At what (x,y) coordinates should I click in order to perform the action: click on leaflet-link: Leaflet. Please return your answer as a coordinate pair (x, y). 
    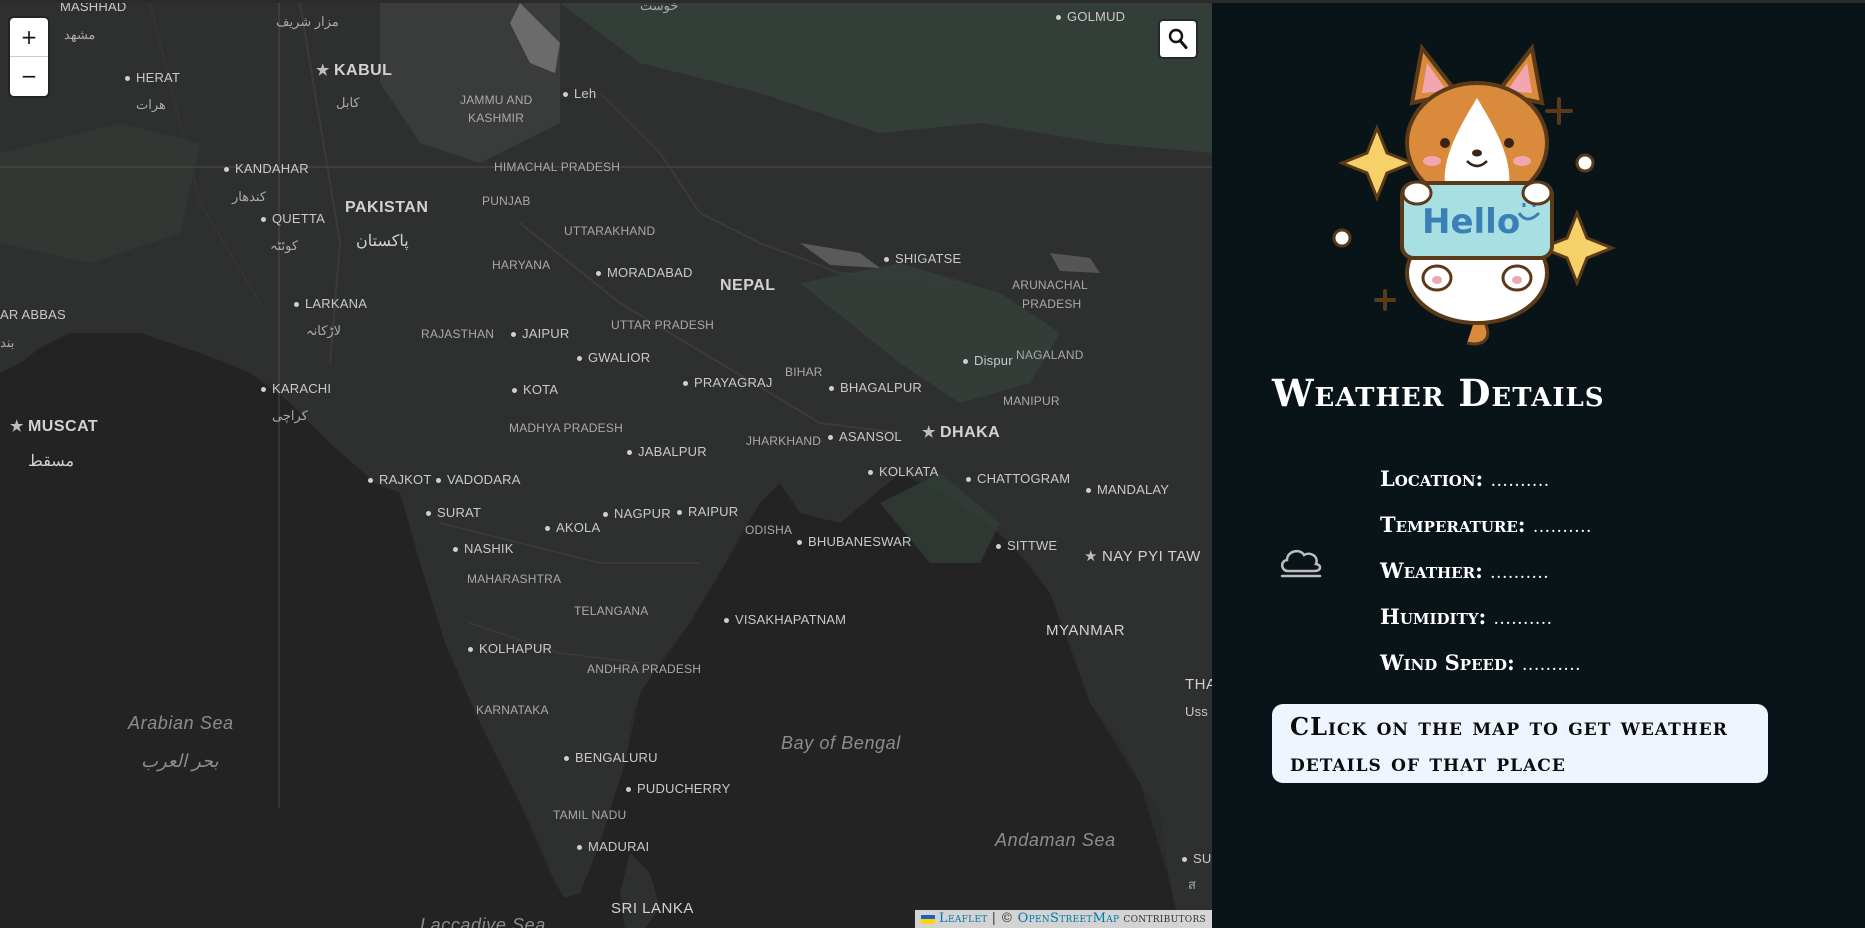
    Looking at the image, I should click on (963, 919).